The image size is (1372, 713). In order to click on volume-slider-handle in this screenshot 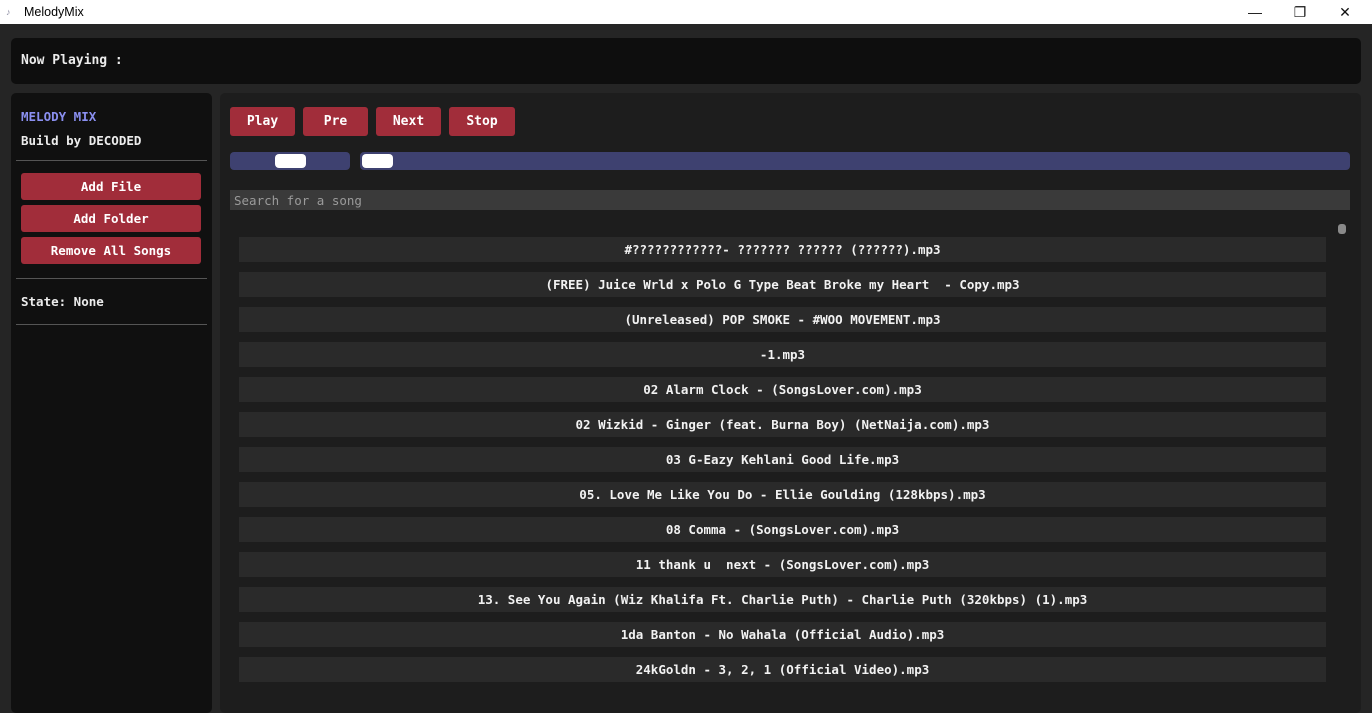, I will do `click(290, 161)`.